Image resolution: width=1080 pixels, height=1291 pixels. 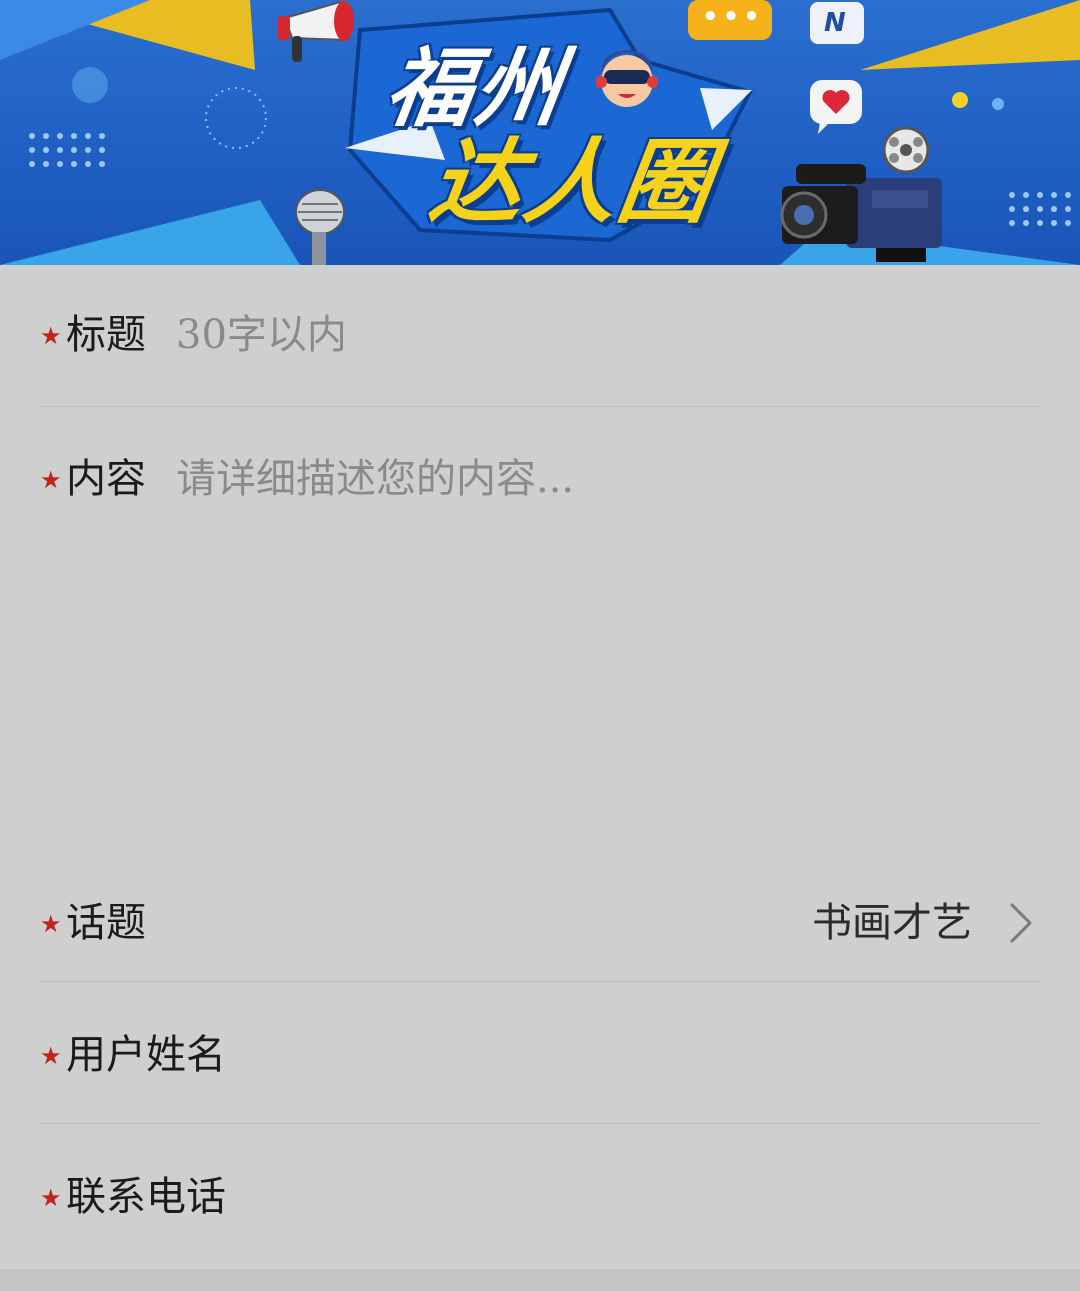 I want to click on bottom-bar, so click(x=540, y=1280).